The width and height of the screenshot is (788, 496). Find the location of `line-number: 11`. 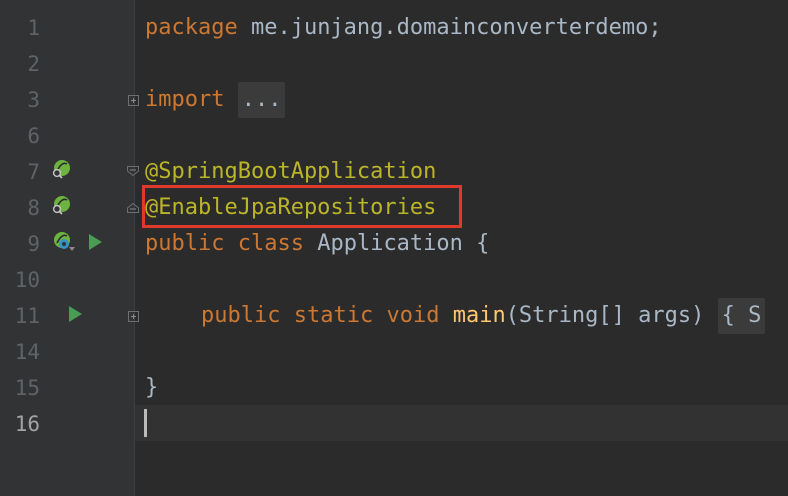

line-number: 11 is located at coordinates (27, 316).